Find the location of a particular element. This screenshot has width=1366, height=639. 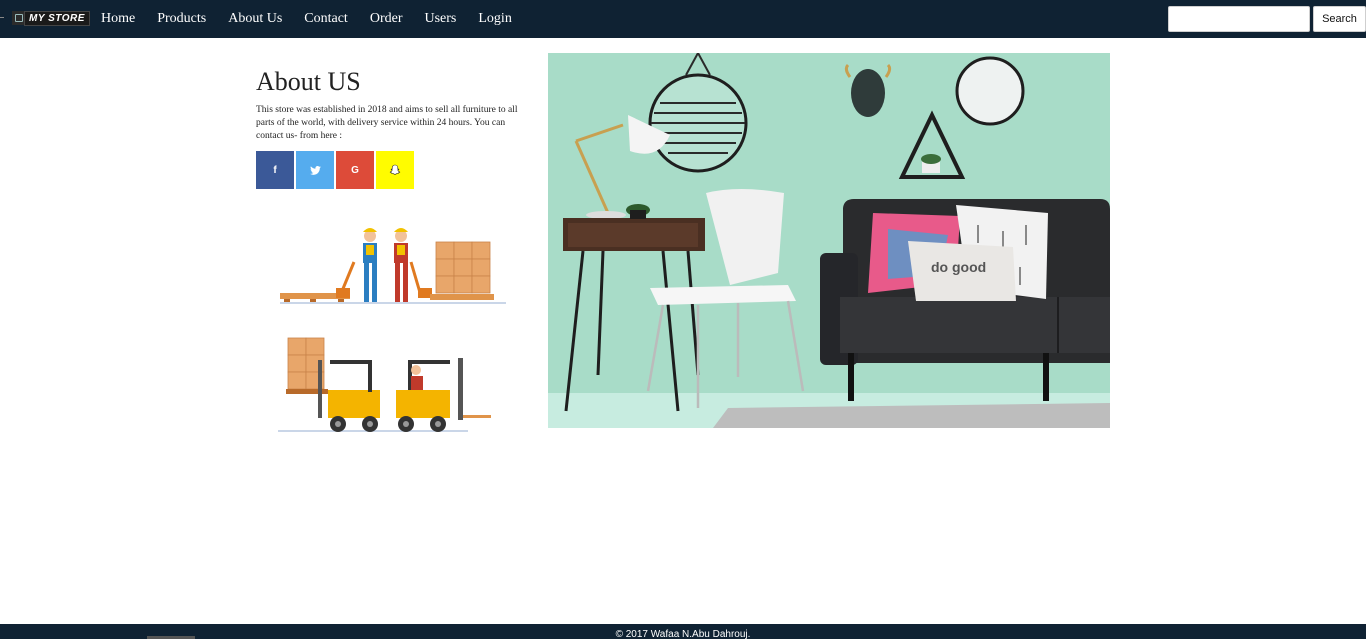

twitter-icon is located at coordinates (315, 170).